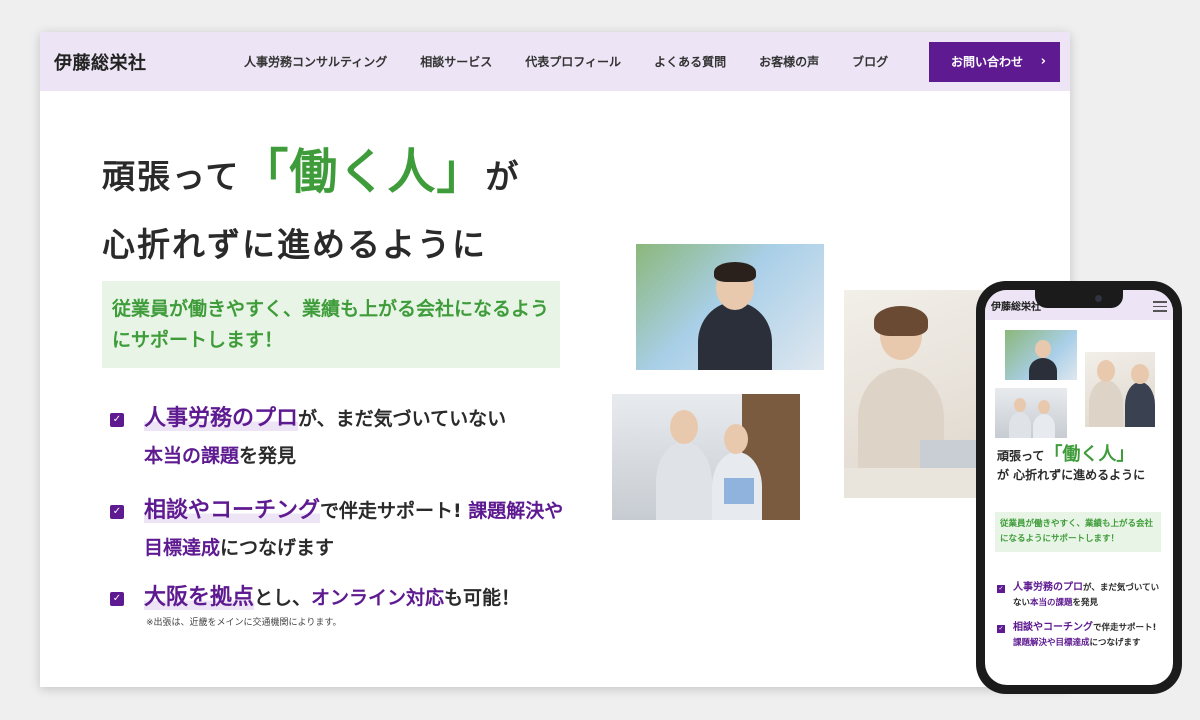  What do you see at coordinates (730, 307) in the screenshot?
I see `photo-businesswoman` at bounding box center [730, 307].